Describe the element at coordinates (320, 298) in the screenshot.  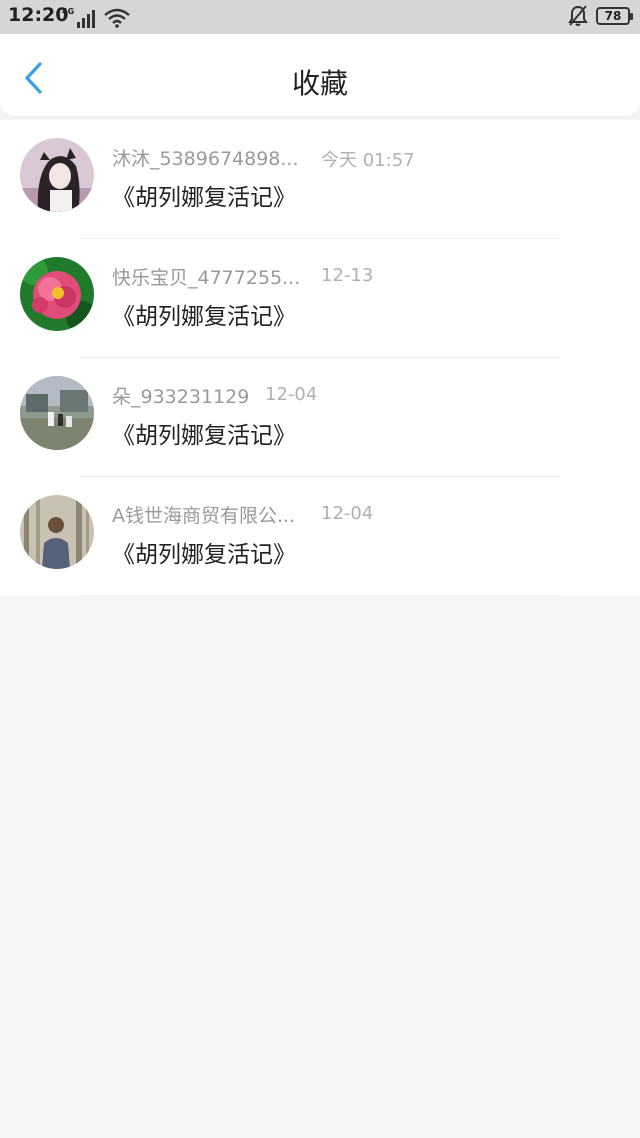
I see `list-item: 快乐宝贝_4777255... 12-13 《胡列娜复活记》` at that location.